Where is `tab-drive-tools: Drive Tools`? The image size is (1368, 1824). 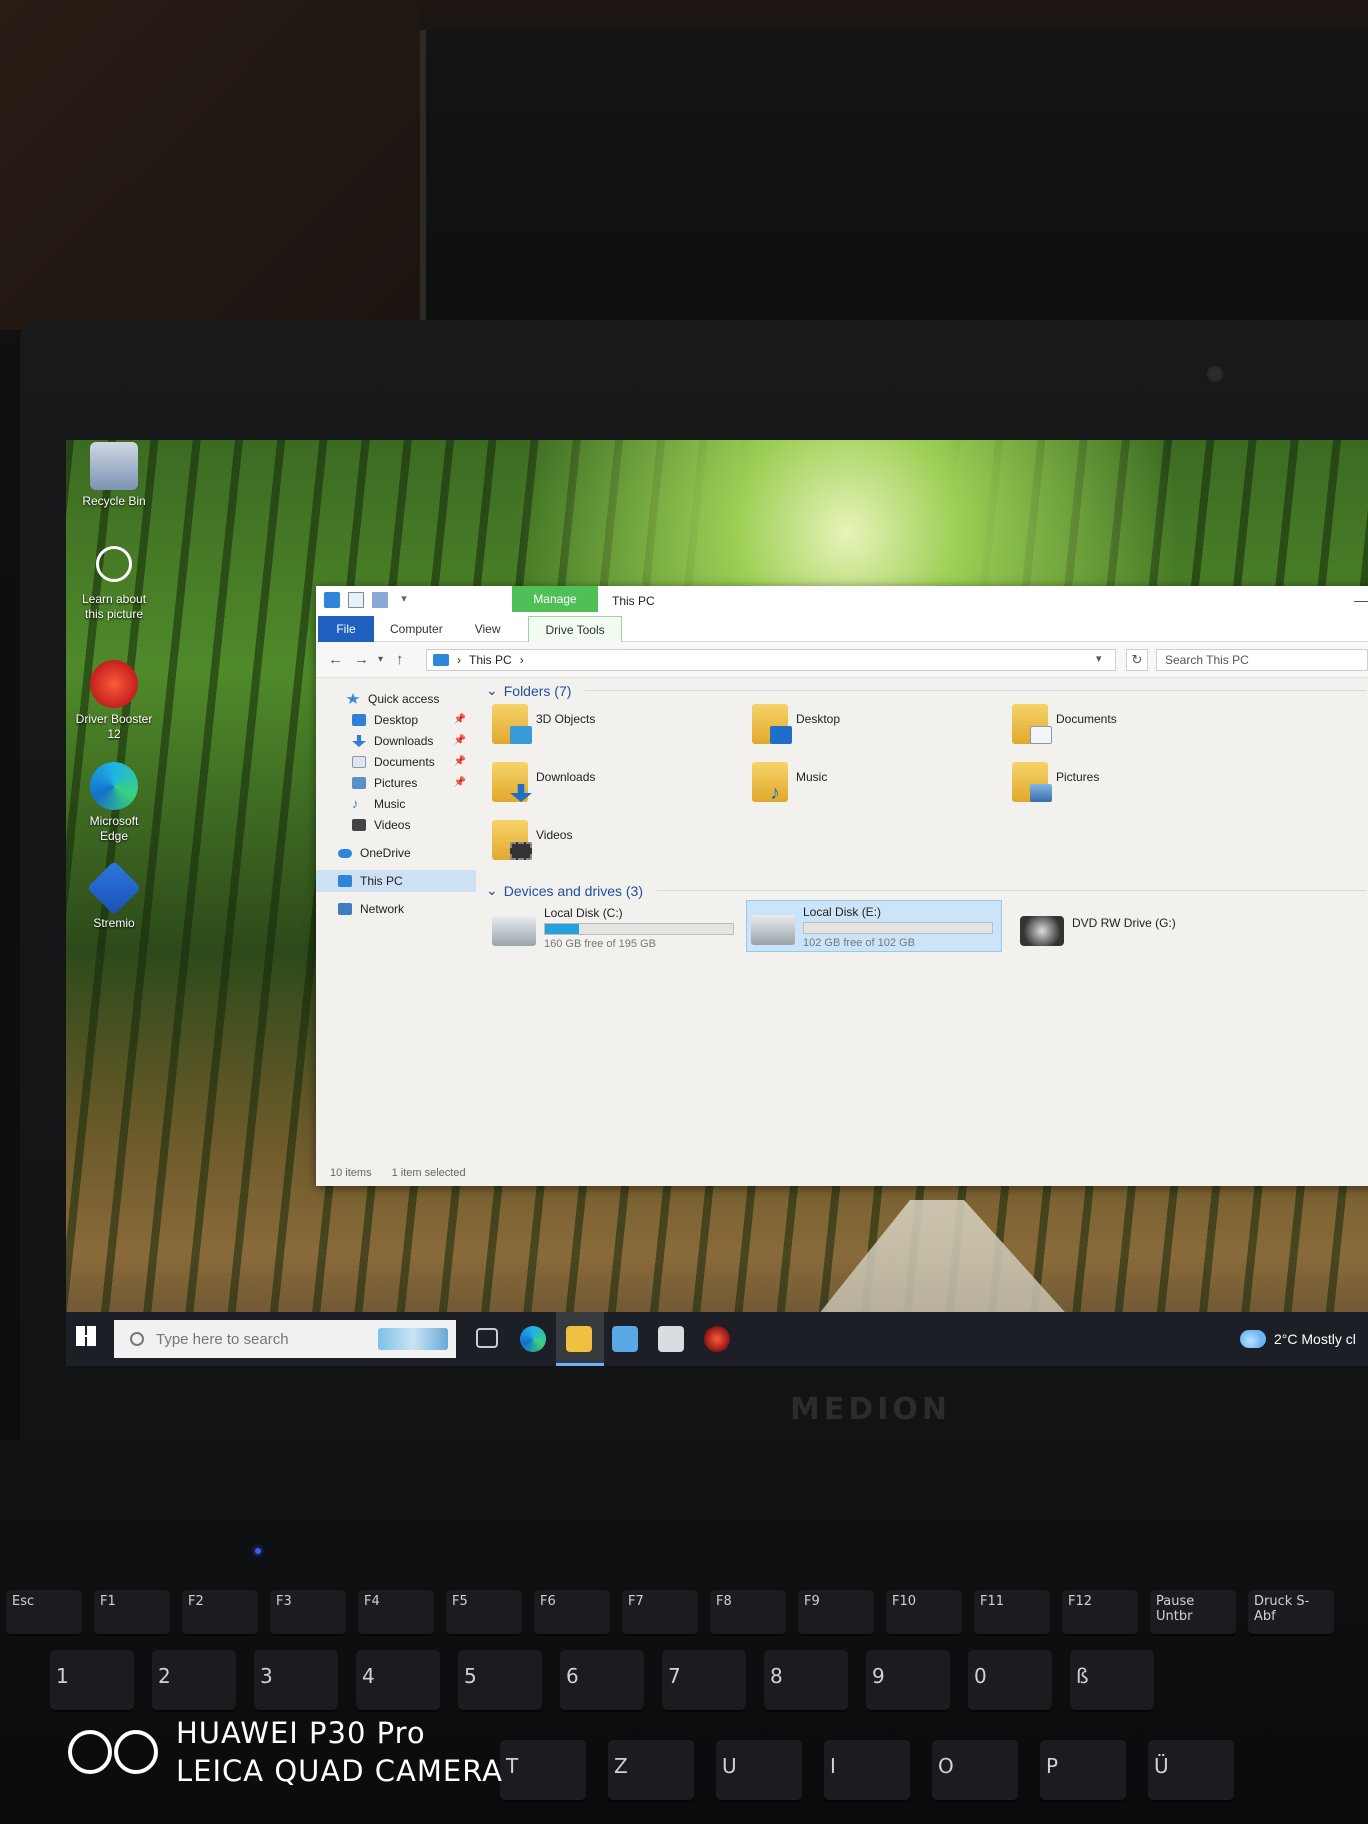 tab-drive-tools: Drive Tools is located at coordinates (575, 628).